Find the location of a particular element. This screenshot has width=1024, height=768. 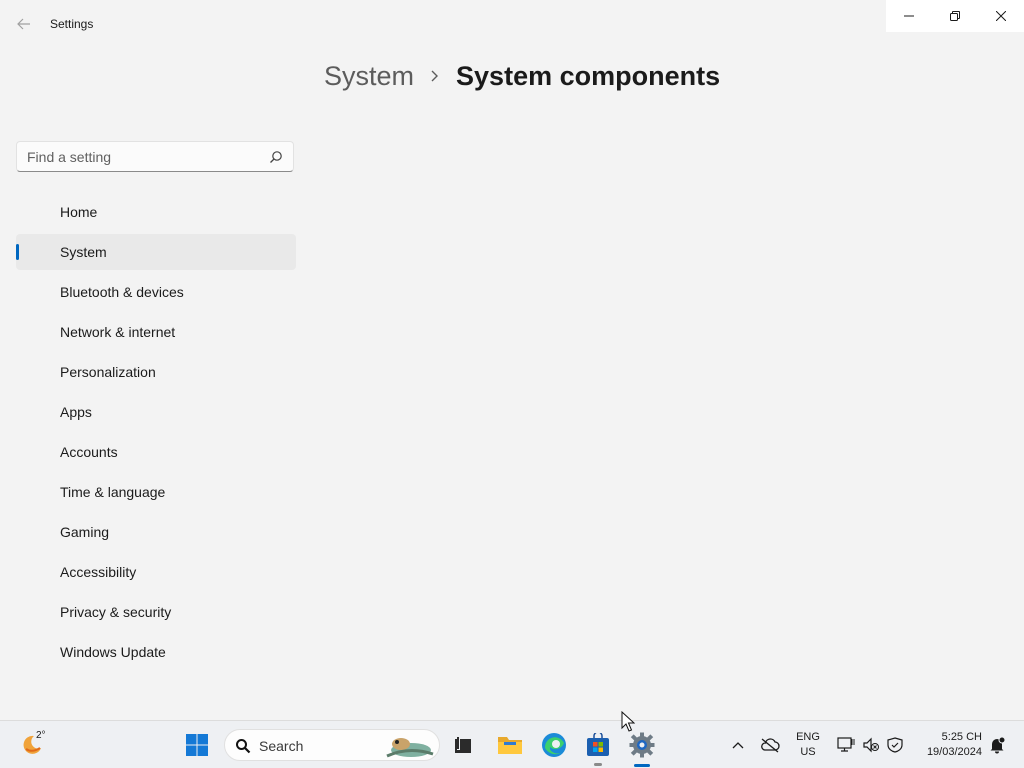

selection-indicator is located at coordinates (17, 252).